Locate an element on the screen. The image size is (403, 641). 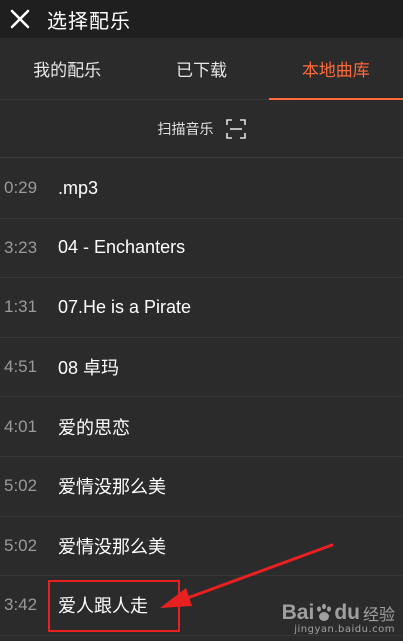
close-button is located at coordinates (20, 19).